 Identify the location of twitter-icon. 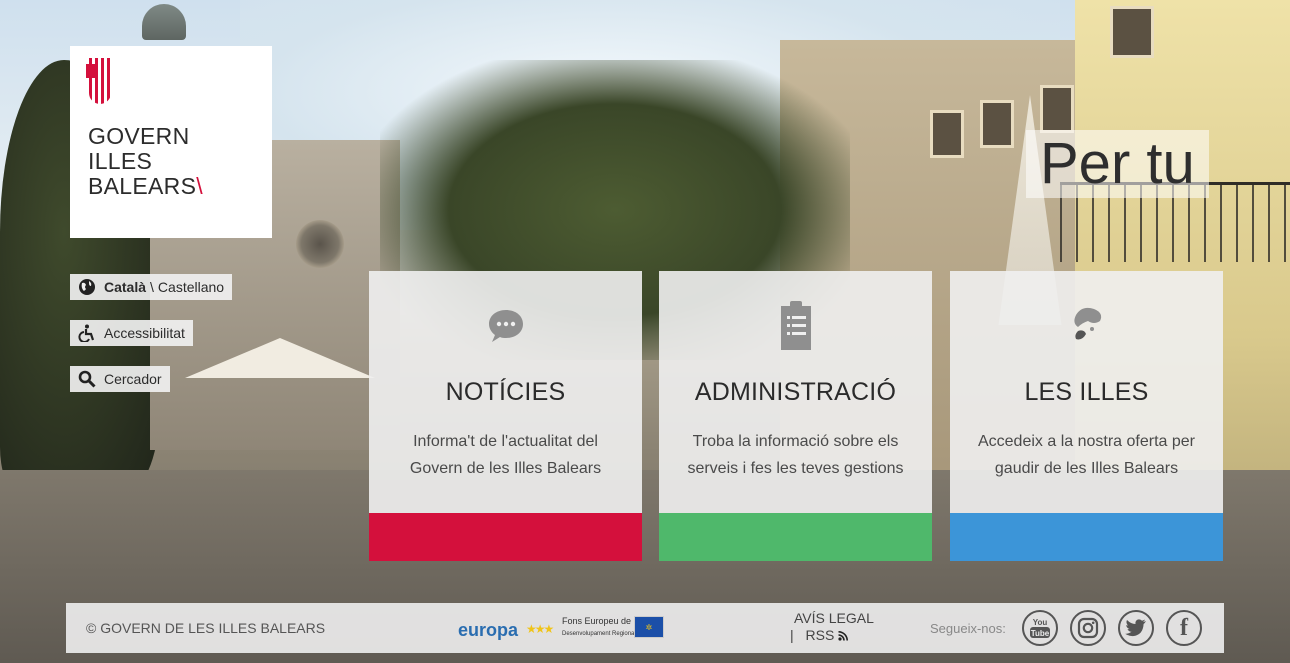
(1135, 628).